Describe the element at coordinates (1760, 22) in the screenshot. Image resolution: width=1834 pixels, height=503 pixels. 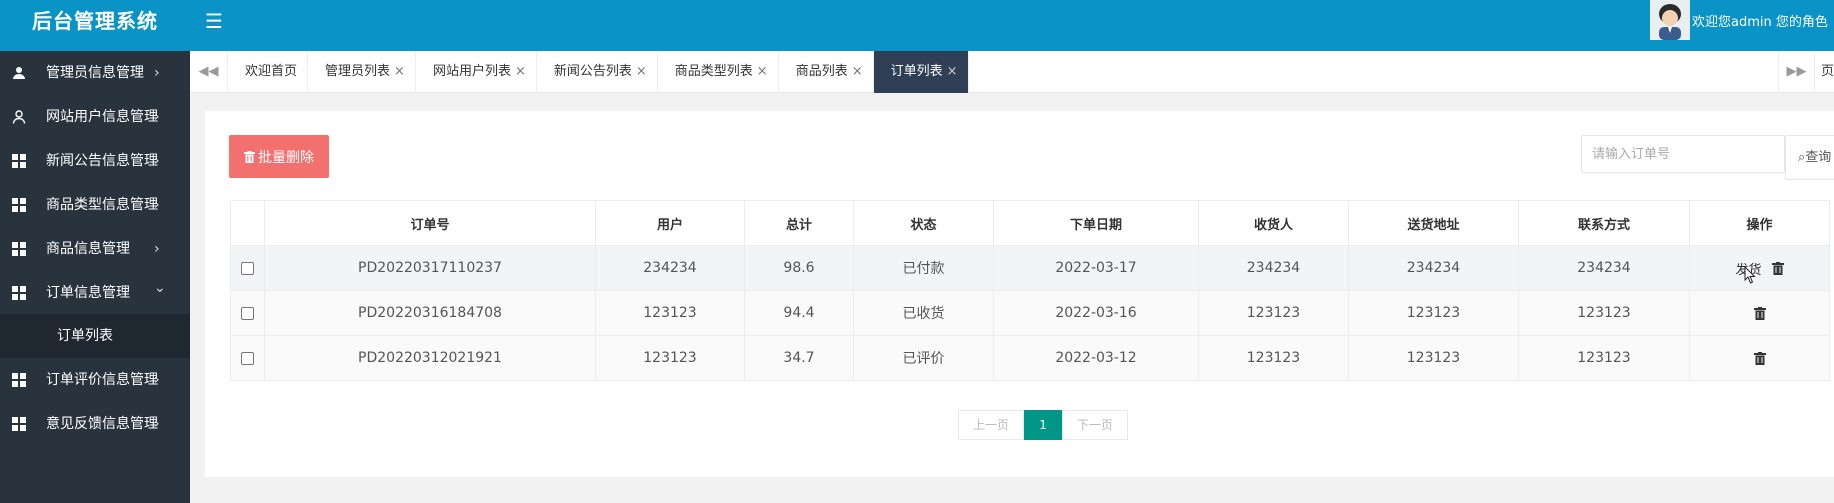
I see `welcome-text: 欢迎您admin 您的角色` at that location.